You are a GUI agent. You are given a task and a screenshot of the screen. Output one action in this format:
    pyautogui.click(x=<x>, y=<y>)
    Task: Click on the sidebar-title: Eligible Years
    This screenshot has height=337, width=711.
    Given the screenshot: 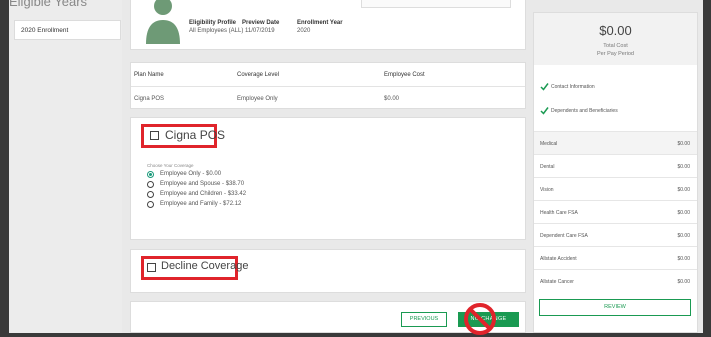 What is the action you would take?
    pyautogui.click(x=48, y=4)
    